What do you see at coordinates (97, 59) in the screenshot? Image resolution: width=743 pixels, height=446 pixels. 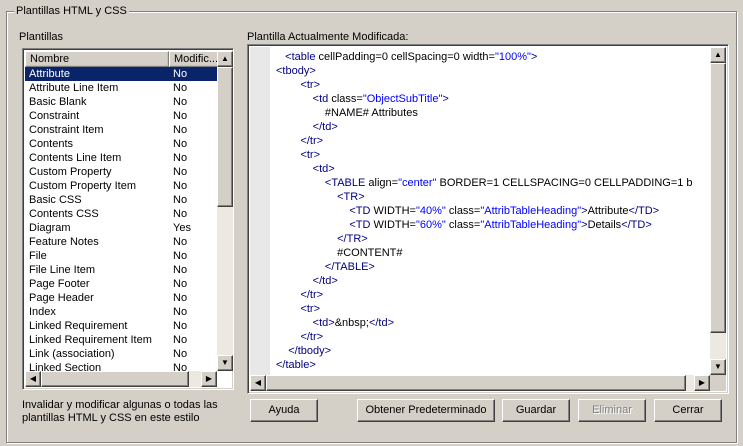 I see `column-header-name: Nombre` at bounding box center [97, 59].